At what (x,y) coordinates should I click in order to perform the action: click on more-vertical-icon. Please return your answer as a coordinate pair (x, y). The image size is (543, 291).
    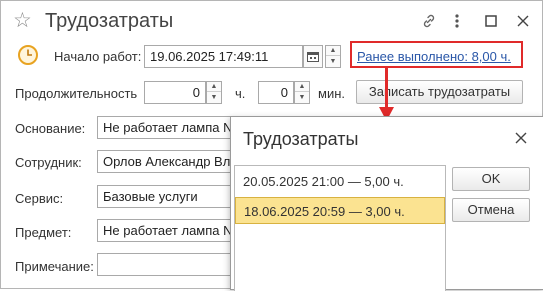
    Looking at the image, I should click on (457, 21).